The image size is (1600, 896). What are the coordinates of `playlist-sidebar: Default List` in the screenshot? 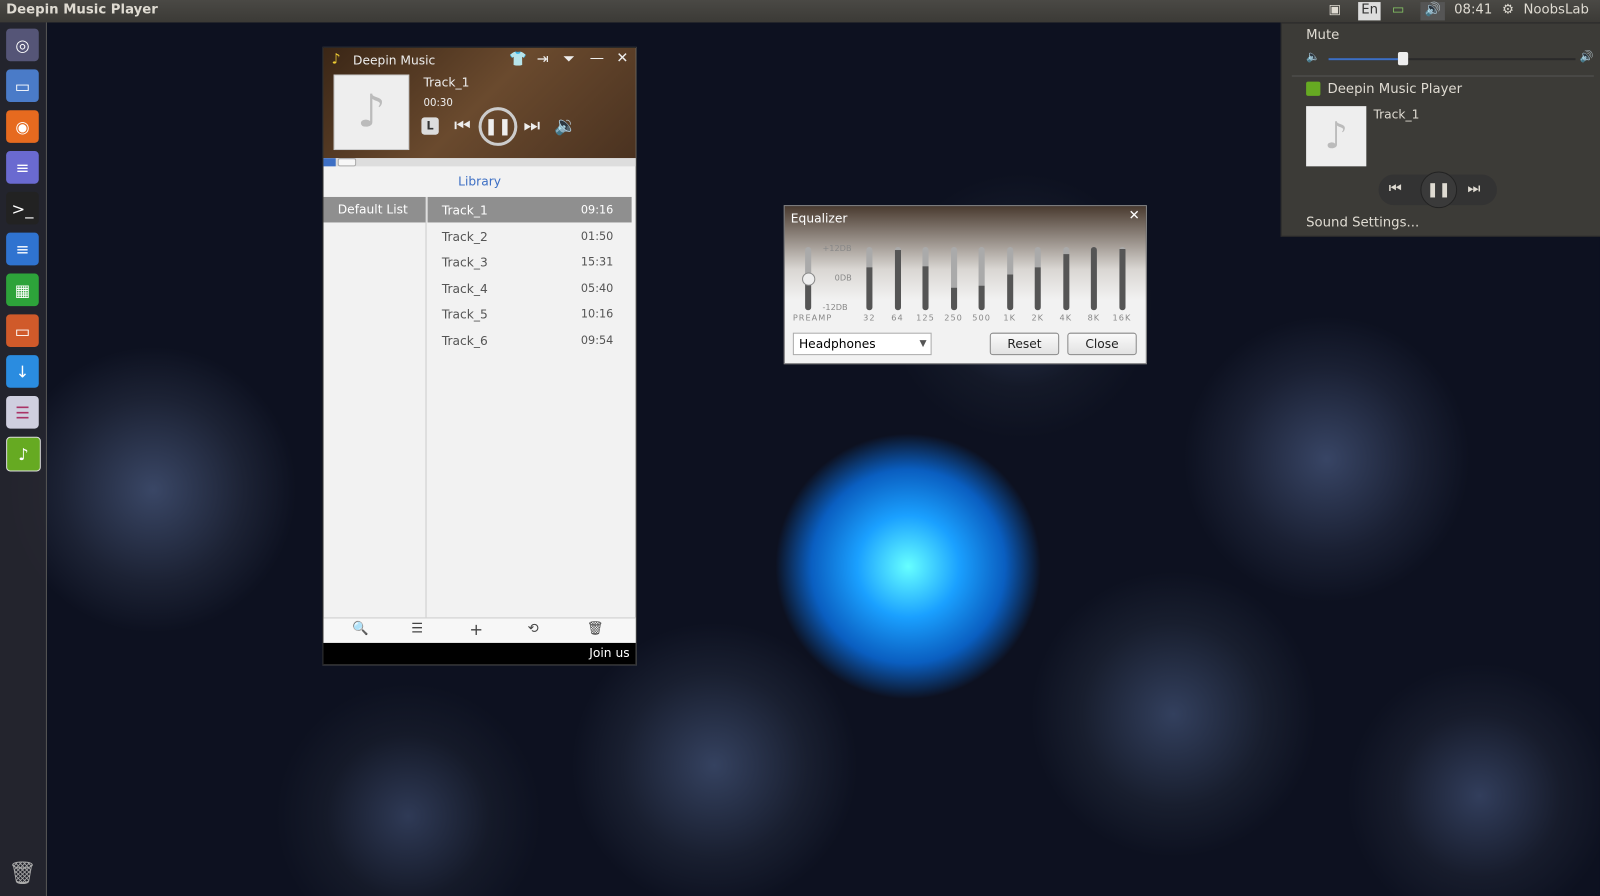 It's located at (375, 407).